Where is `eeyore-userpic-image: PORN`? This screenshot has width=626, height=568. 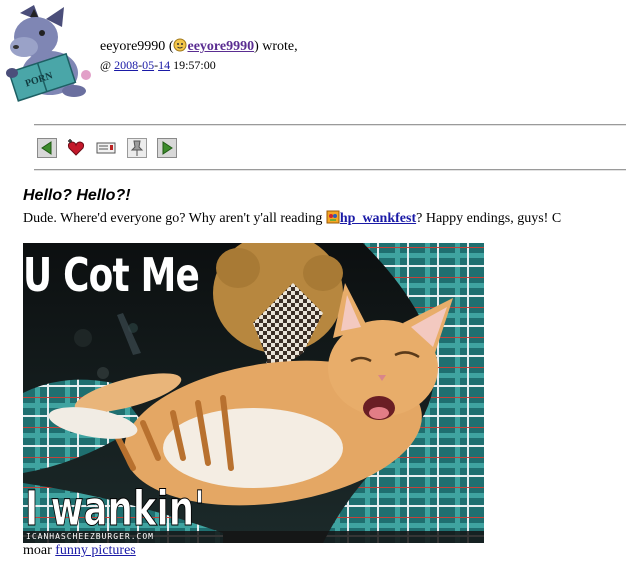 eeyore-userpic-image: PORN is located at coordinates (48, 53).